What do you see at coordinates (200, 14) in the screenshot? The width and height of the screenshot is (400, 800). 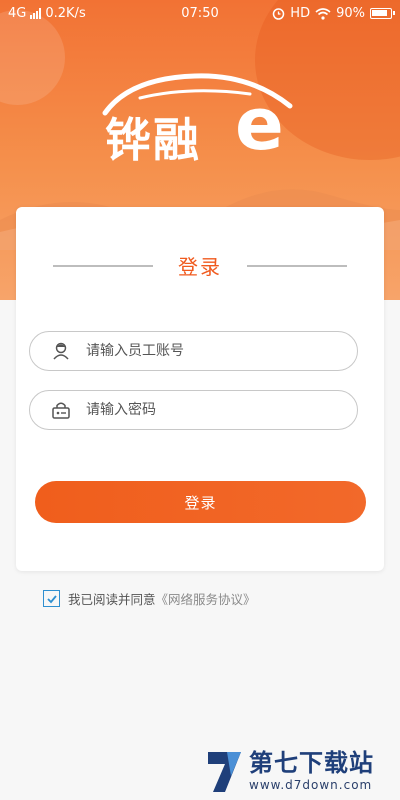 I see `status-bar: 4G 0.2K/s 07:50 HD 90%` at bounding box center [200, 14].